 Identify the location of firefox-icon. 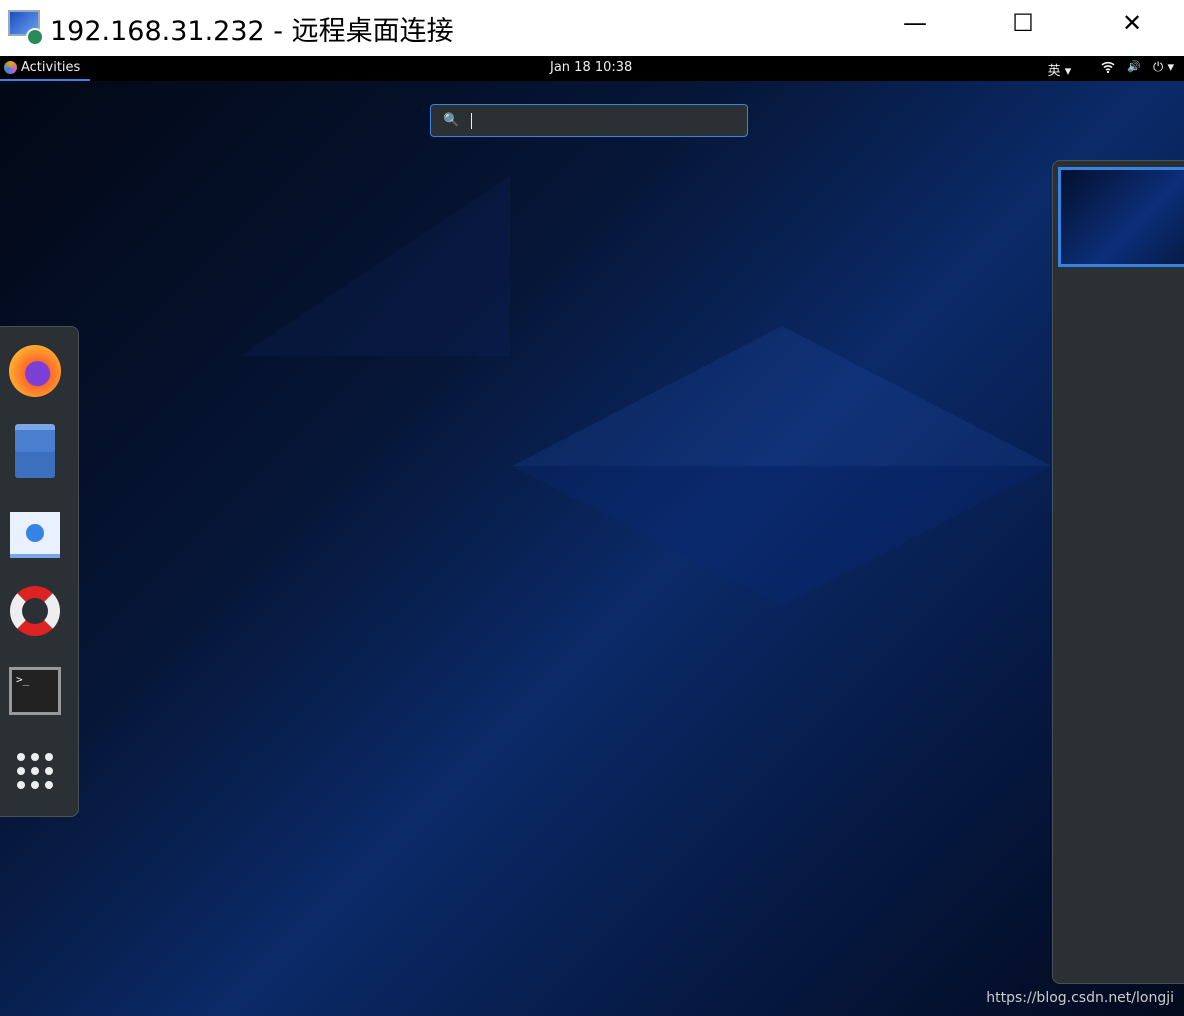
(35, 371).